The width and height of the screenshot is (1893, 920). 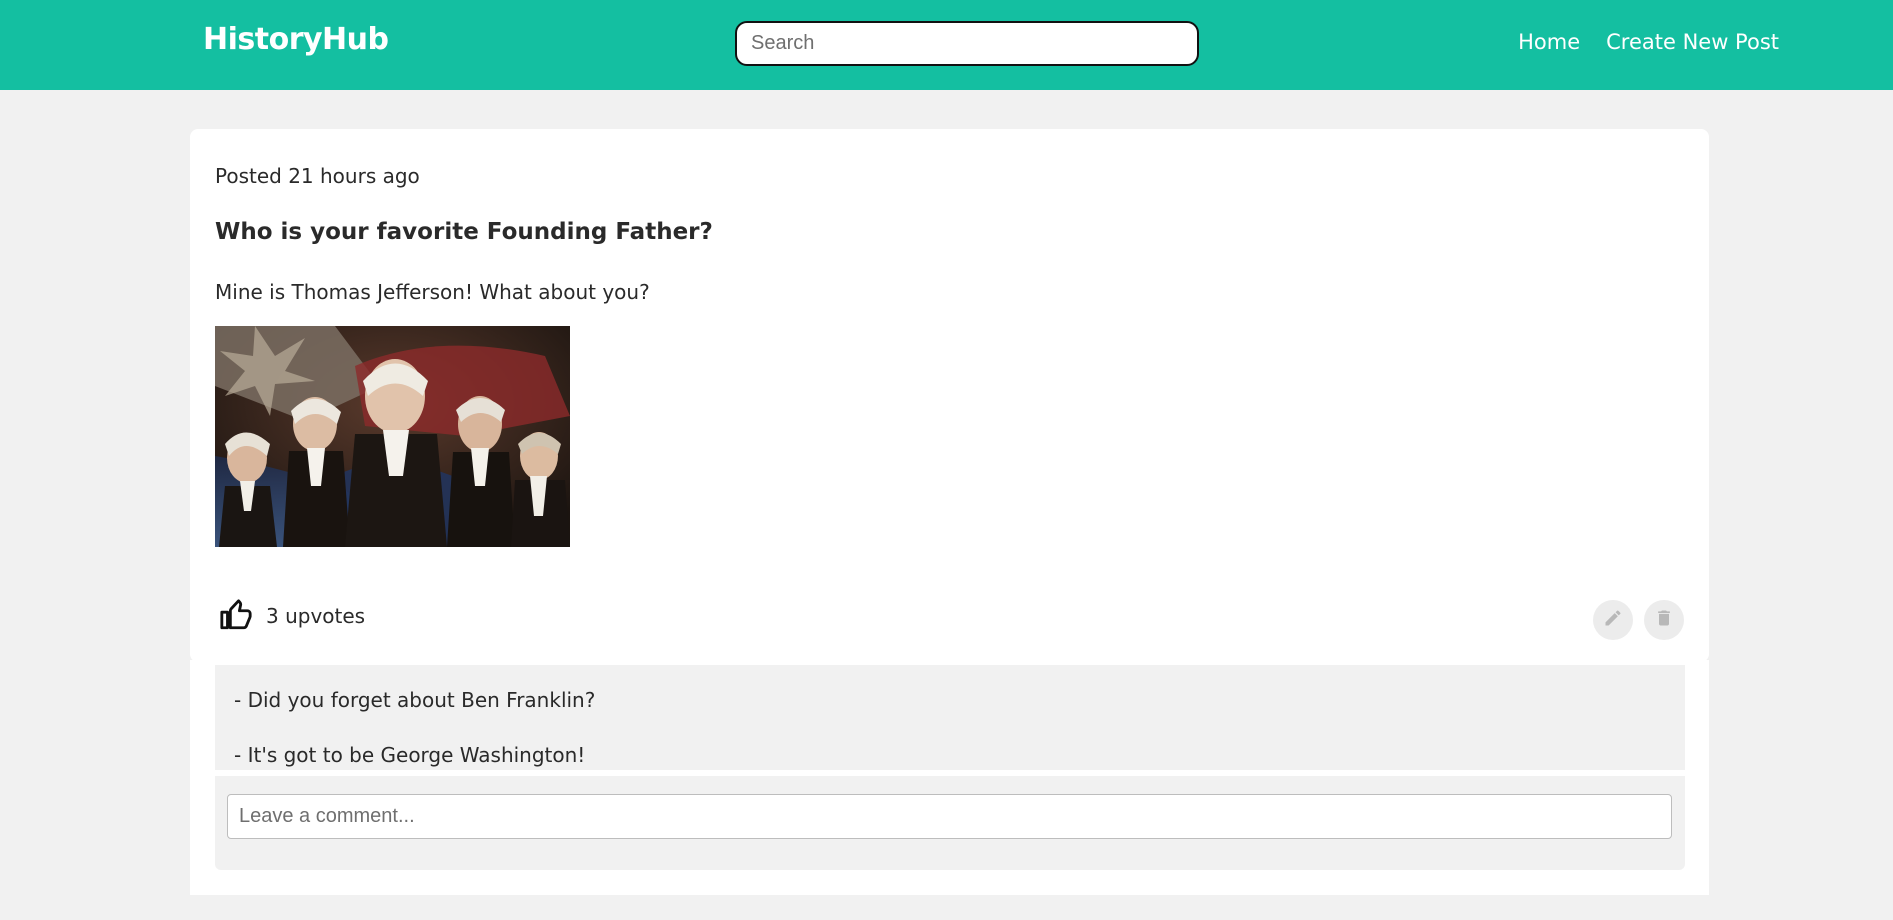 I want to click on post-timestamp: Posted 21 hours ago, so click(x=317, y=176).